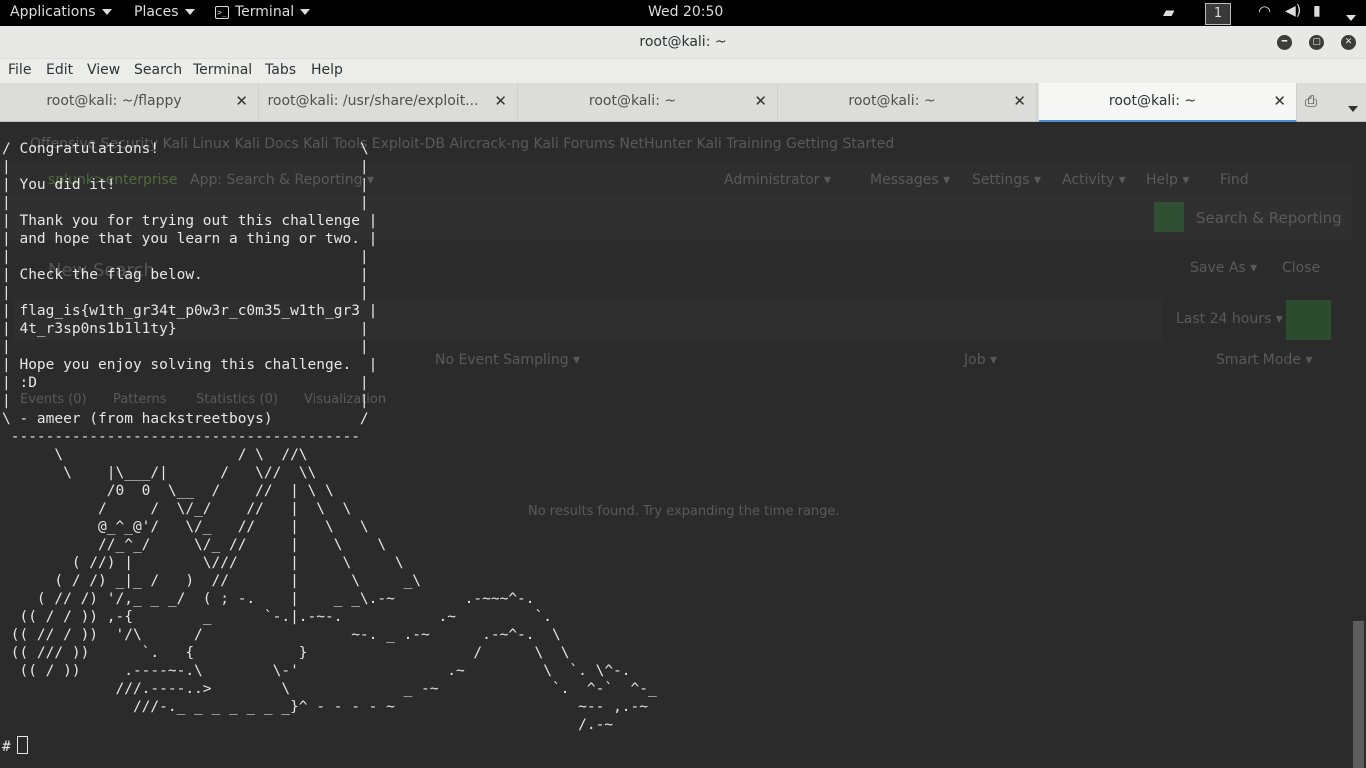 The height and width of the screenshot is (768, 1366). I want to click on places-menu: Places, so click(164, 12).